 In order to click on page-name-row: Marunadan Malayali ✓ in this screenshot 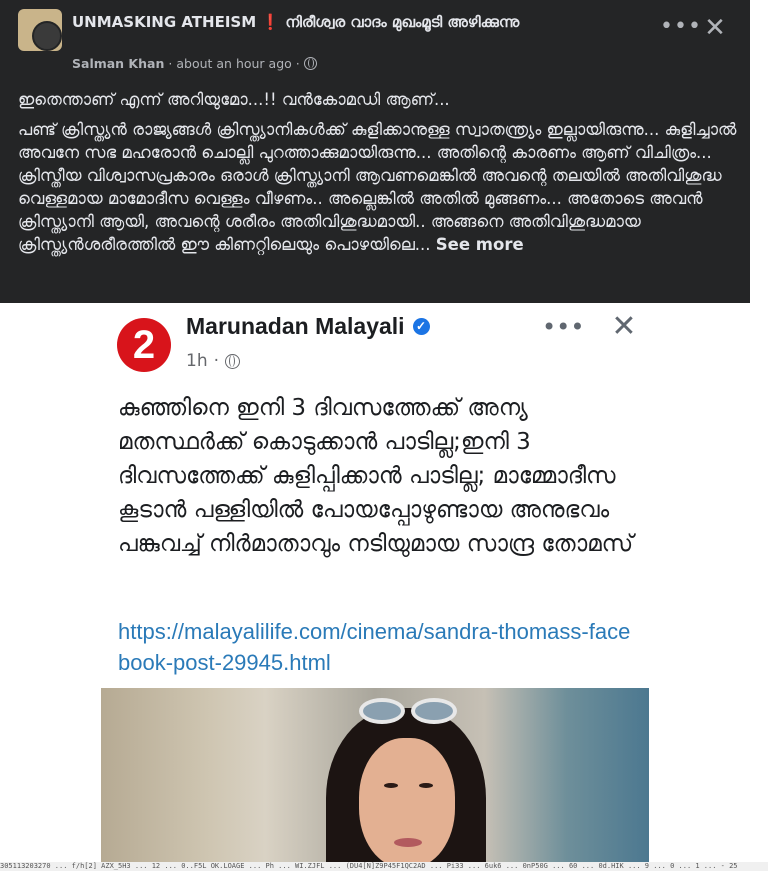, I will do `click(308, 326)`.